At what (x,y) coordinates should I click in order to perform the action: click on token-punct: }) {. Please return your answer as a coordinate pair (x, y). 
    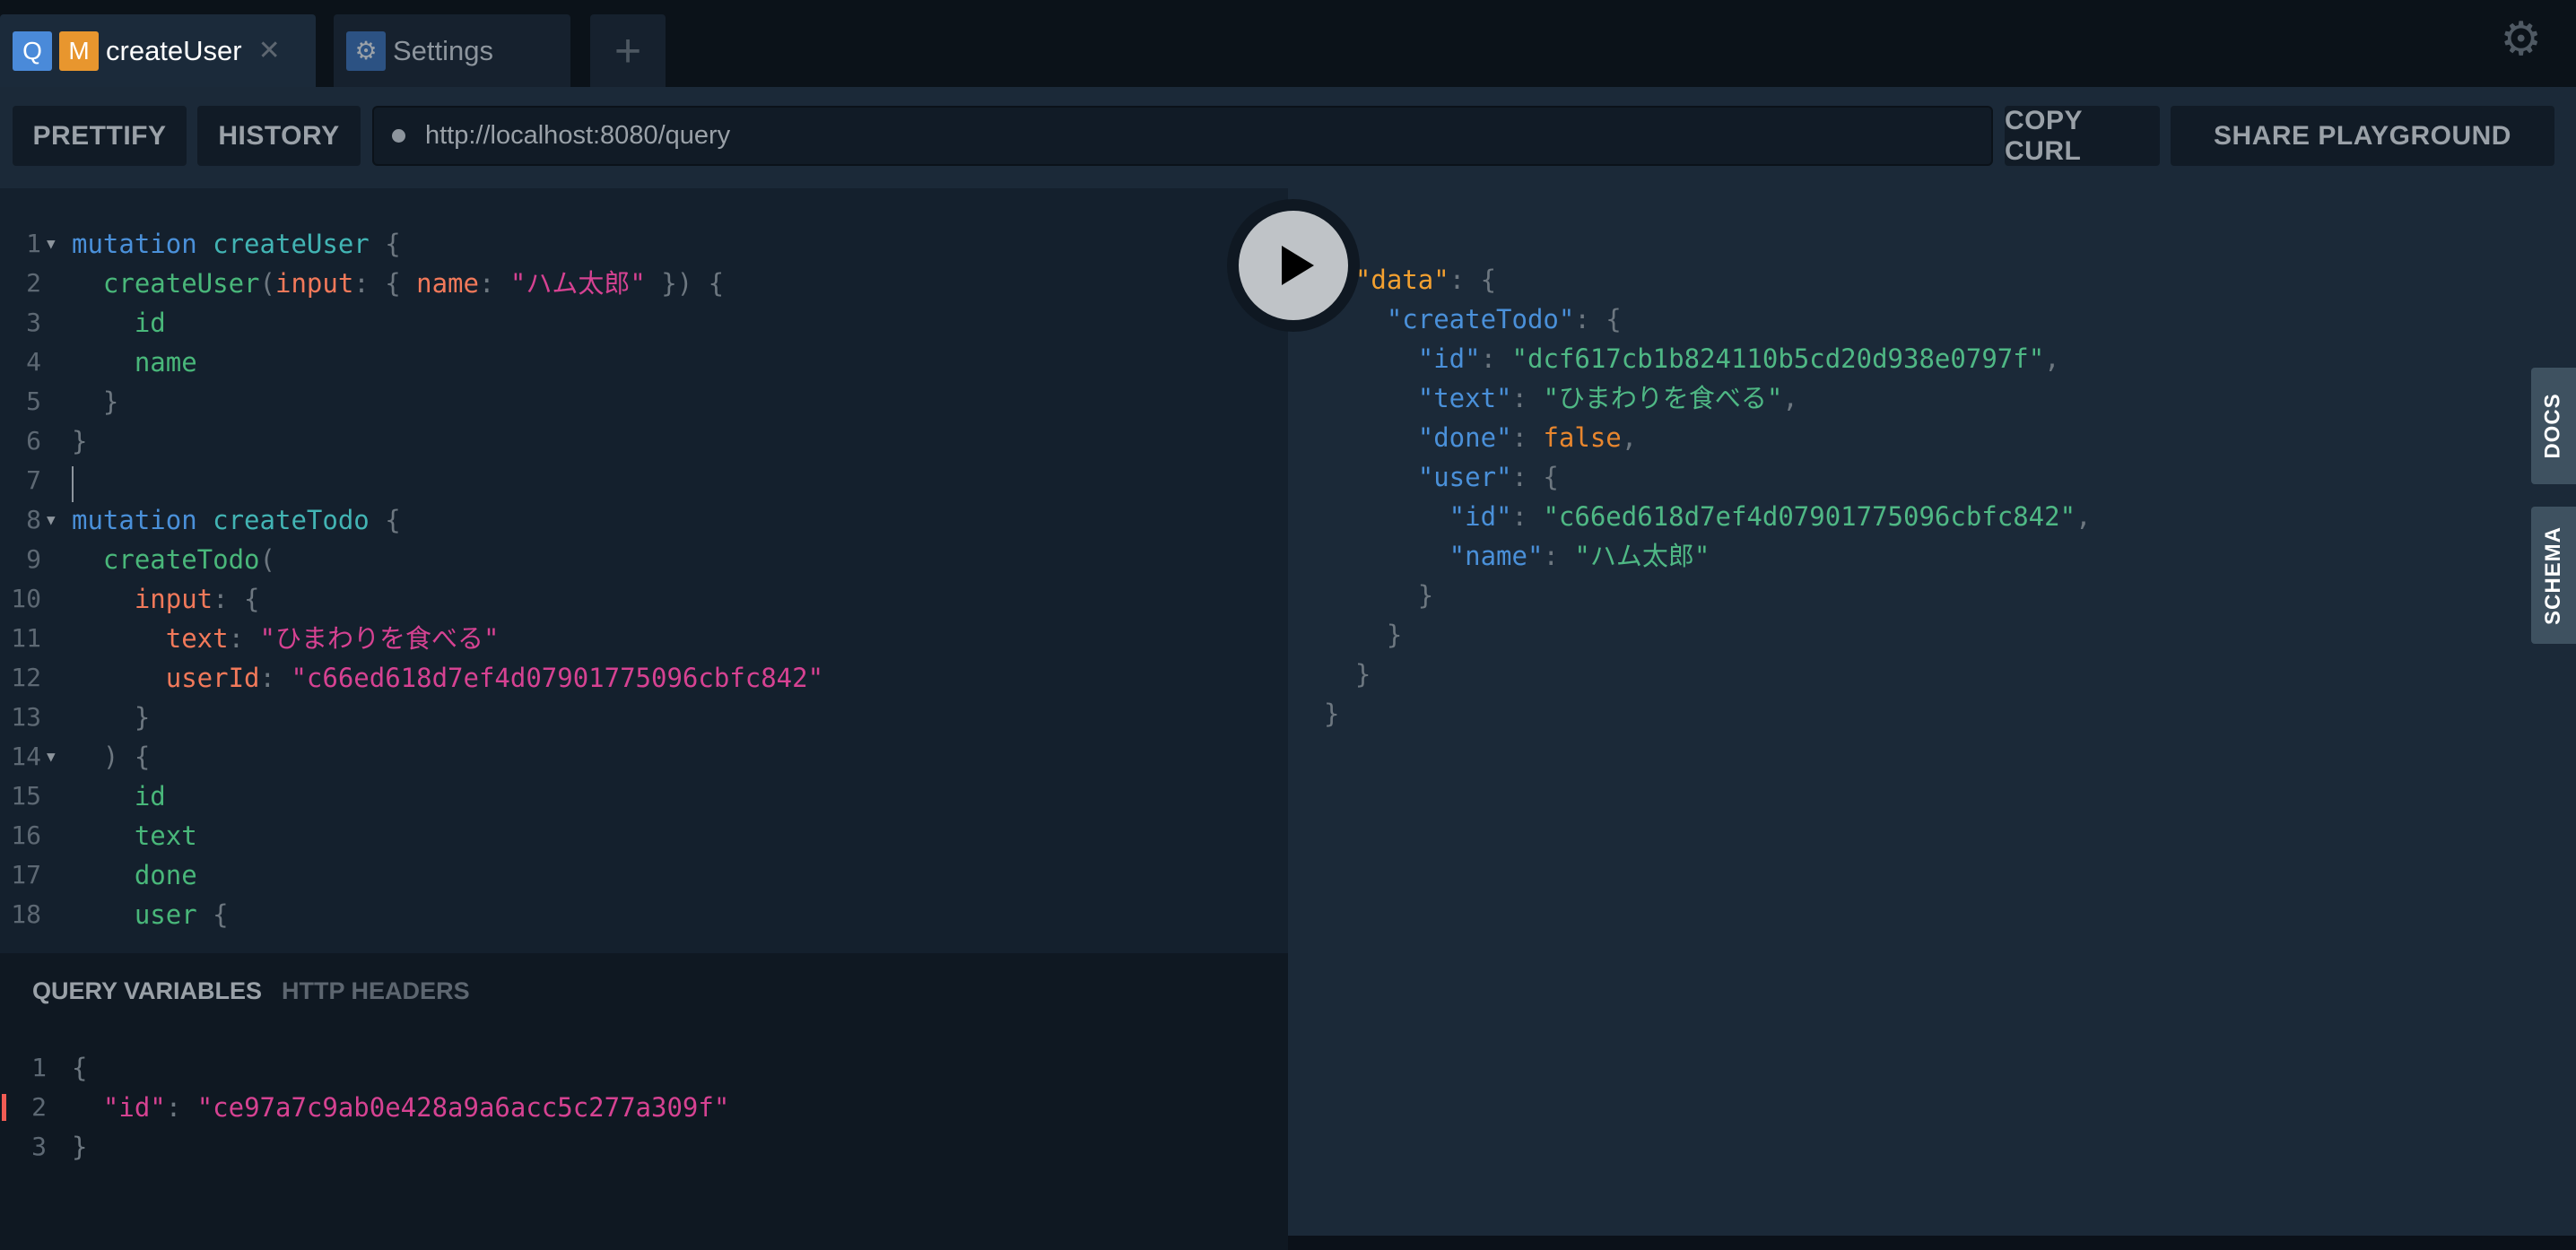
    Looking at the image, I should click on (685, 283).